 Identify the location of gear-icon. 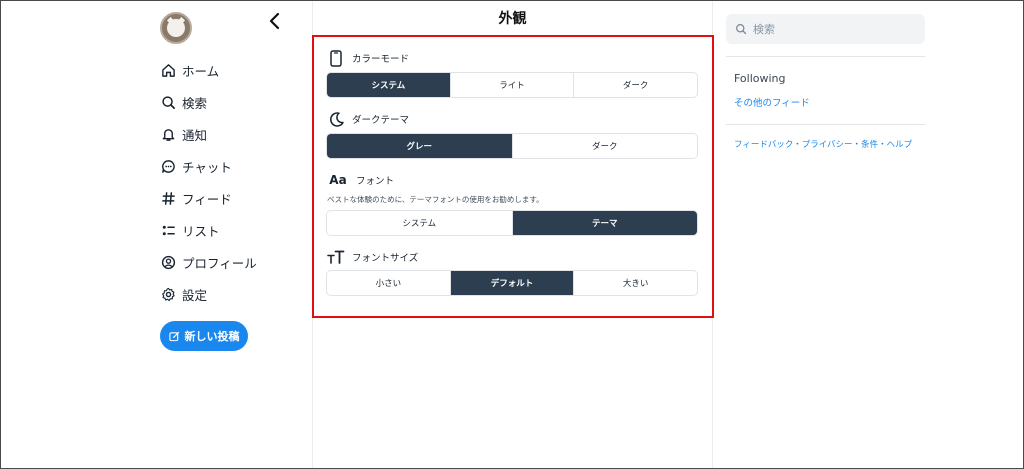
(168, 294).